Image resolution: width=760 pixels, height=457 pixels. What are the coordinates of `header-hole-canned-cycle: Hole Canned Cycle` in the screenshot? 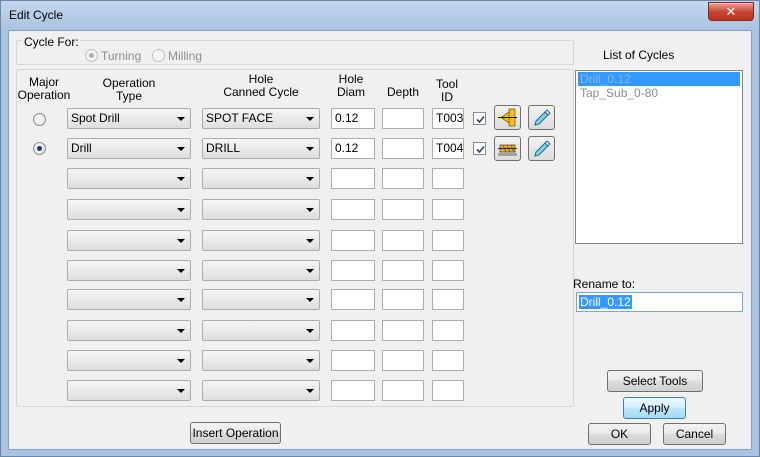 It's located at (261, 85).